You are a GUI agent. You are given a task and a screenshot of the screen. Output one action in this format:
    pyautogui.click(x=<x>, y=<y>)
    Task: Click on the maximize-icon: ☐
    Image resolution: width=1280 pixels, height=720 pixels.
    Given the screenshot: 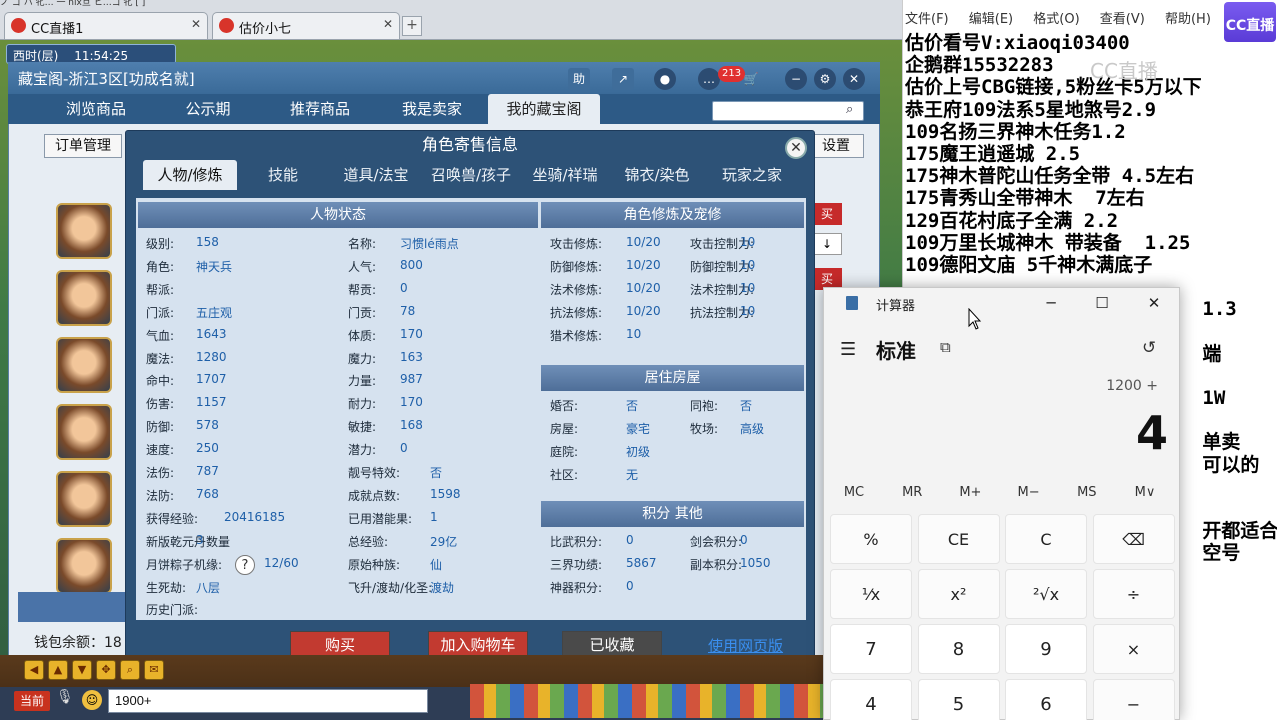 What is the action you would take?
    pyautogui.click(x=1102, y=303)
    